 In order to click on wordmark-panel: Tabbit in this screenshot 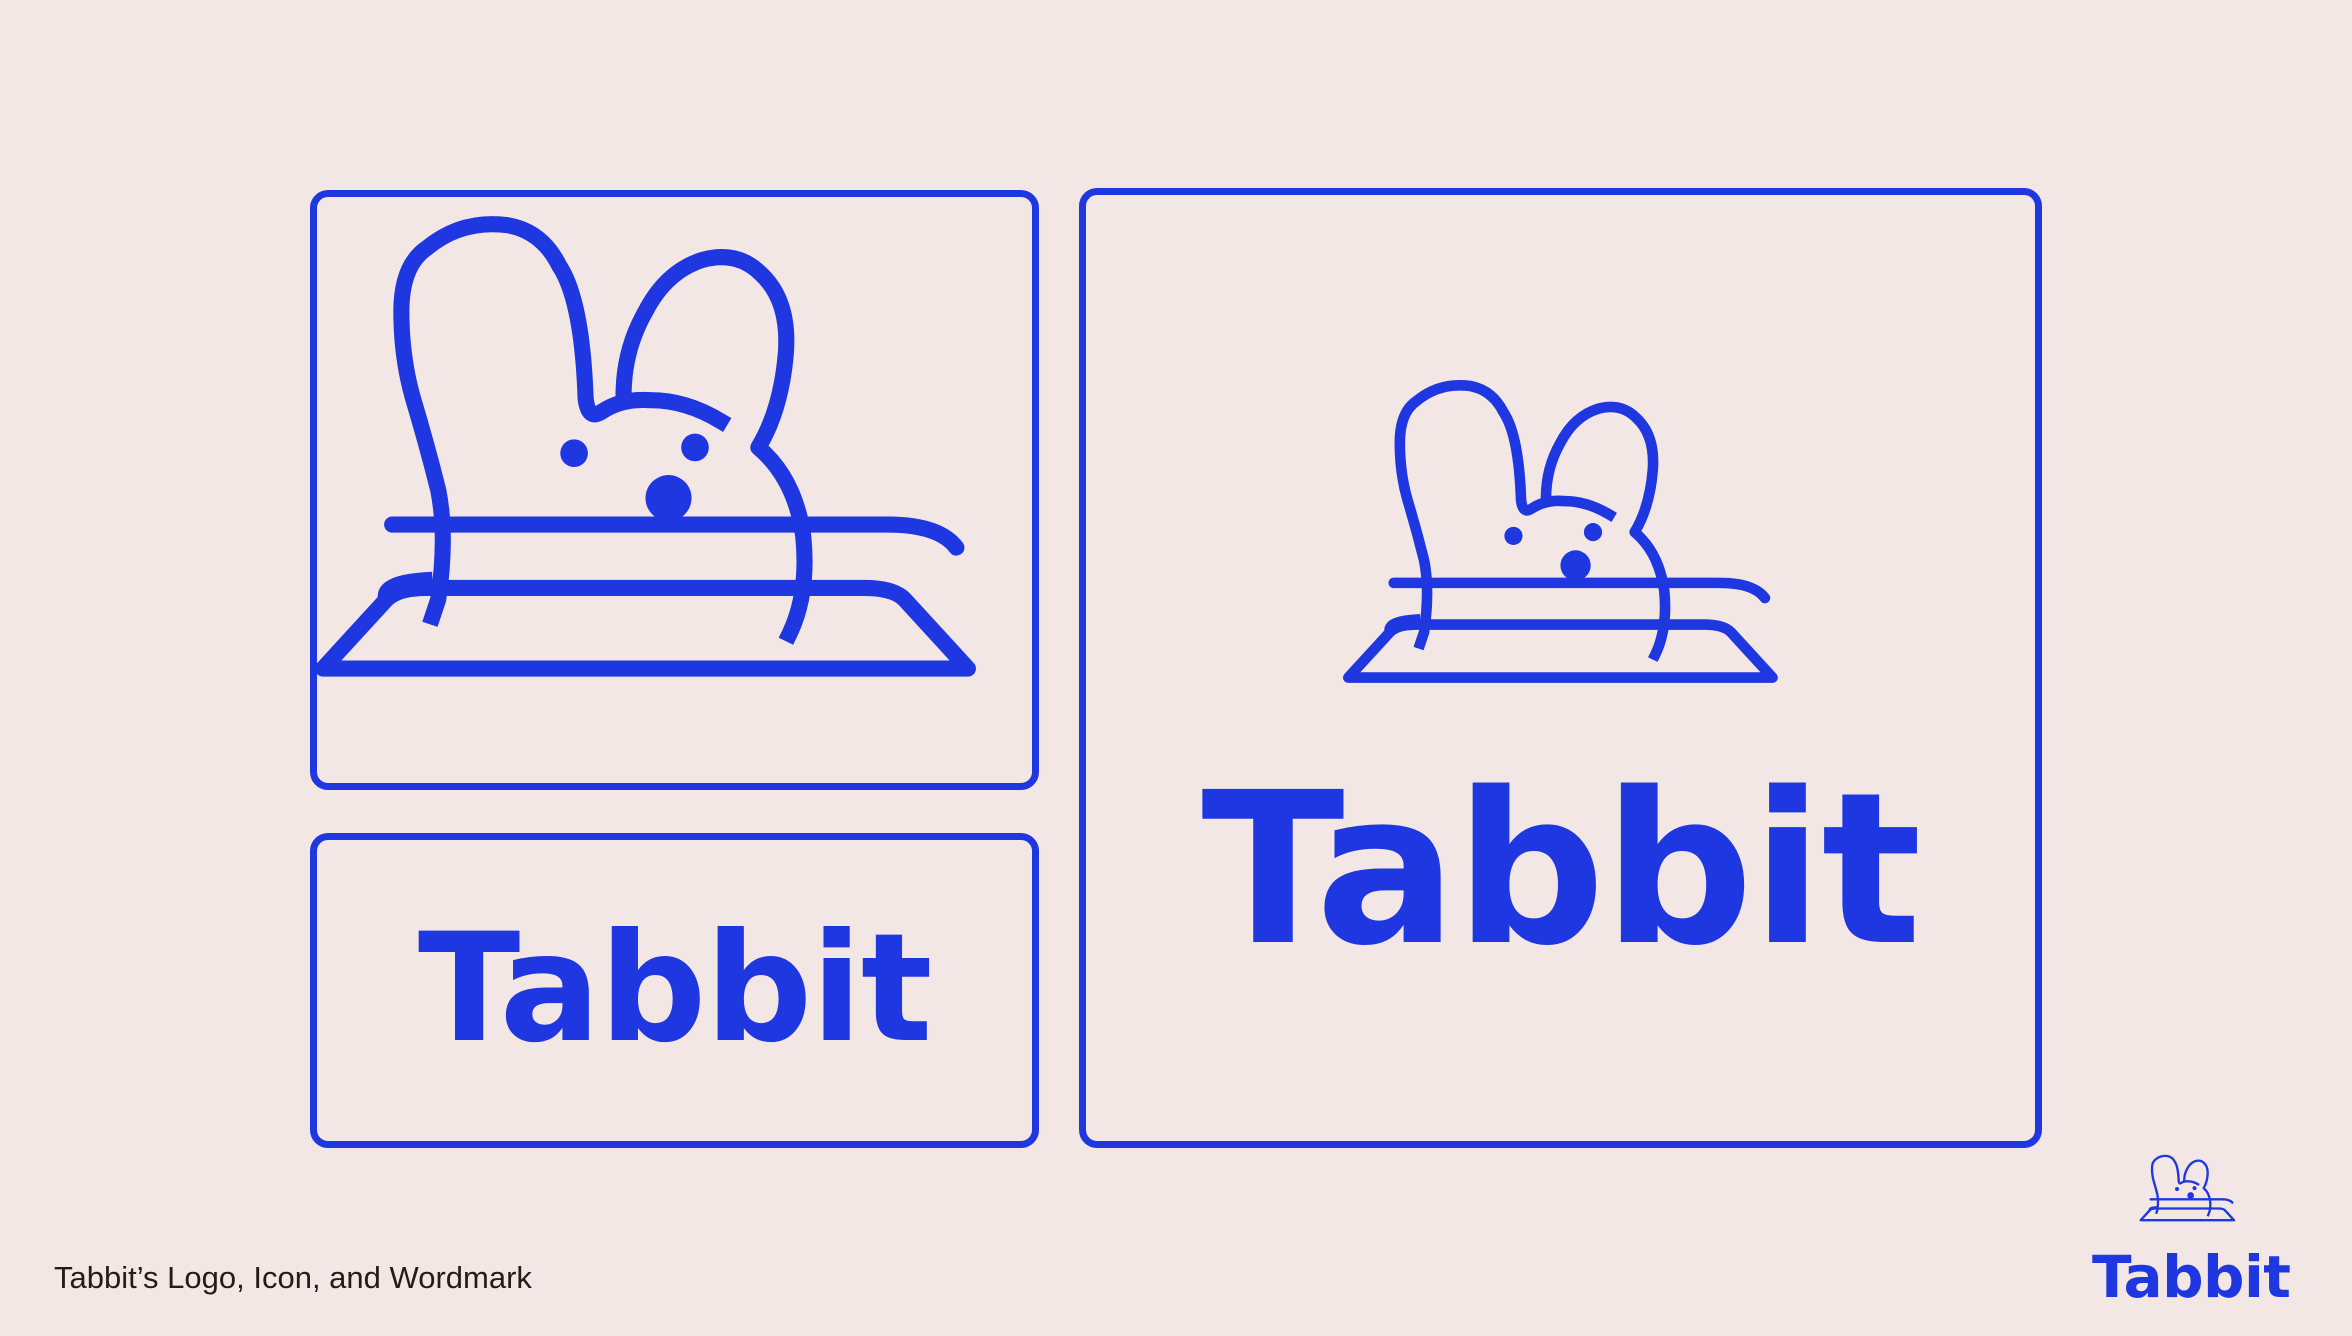, I will do `click(674, 990)`.